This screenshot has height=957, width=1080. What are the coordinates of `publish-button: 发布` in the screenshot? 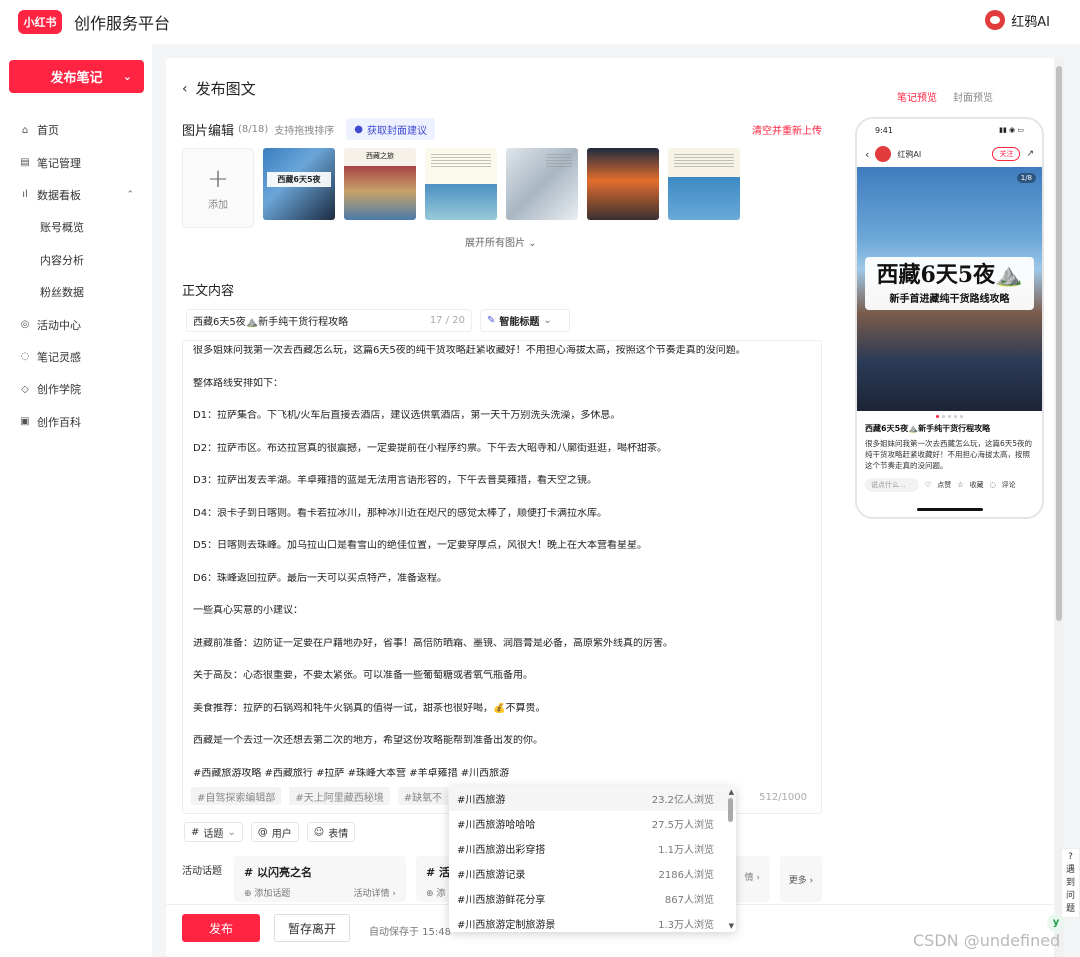 It's located at (221, 928).